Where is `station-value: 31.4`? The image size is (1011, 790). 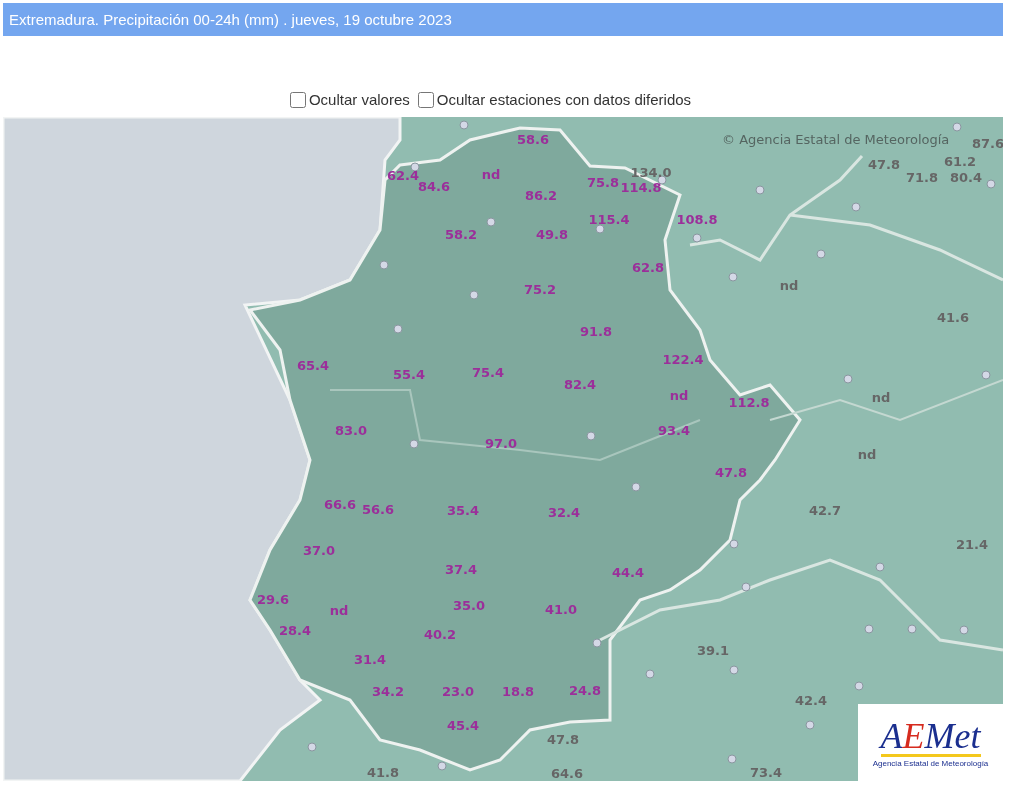 station-value: 31.4 is located at coordinates (370, 659).